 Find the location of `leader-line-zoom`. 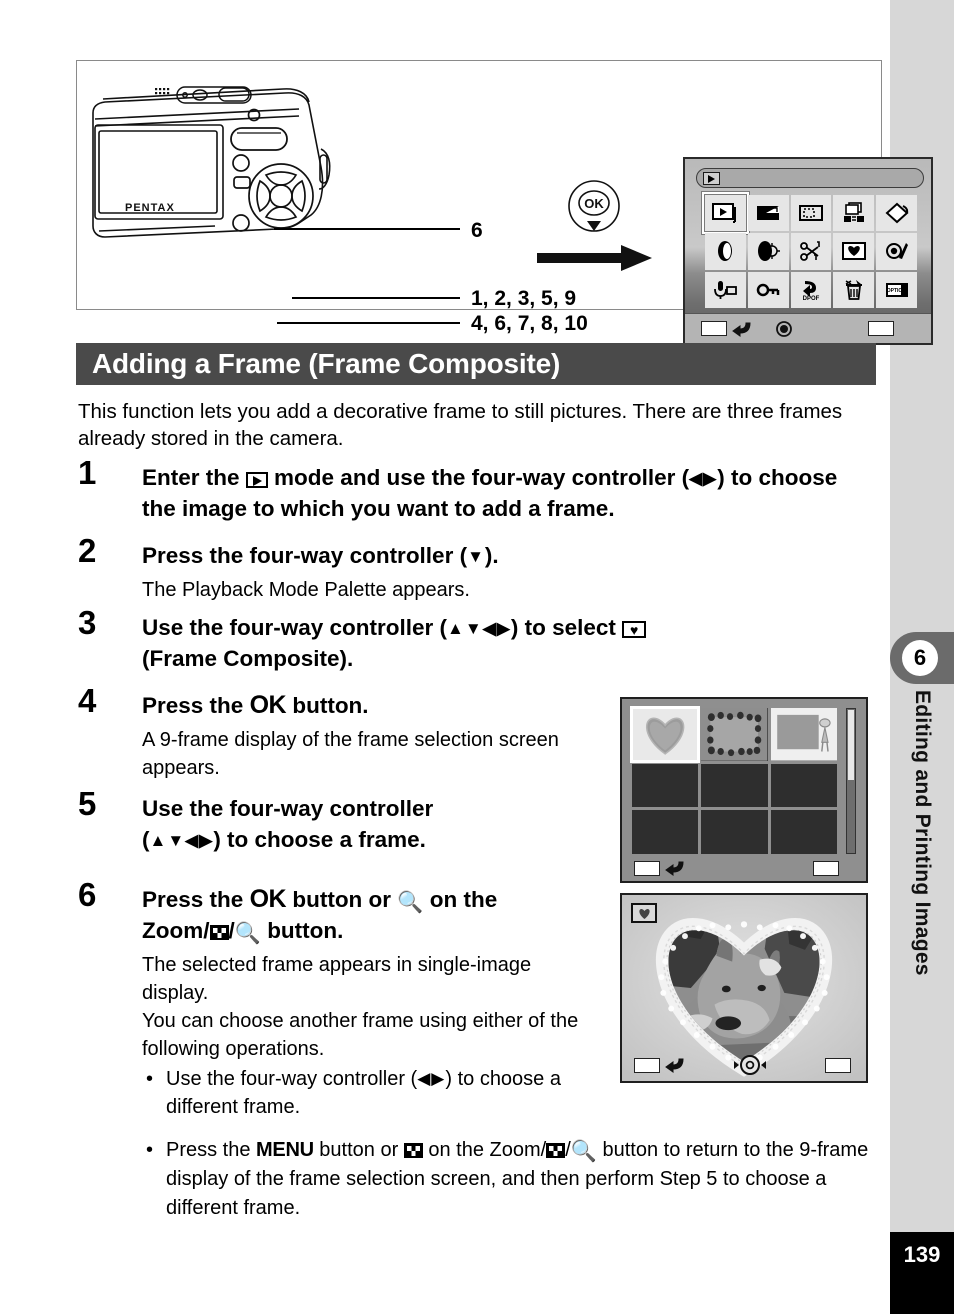

leader-line-zoom is located at coordinates (367, 229).